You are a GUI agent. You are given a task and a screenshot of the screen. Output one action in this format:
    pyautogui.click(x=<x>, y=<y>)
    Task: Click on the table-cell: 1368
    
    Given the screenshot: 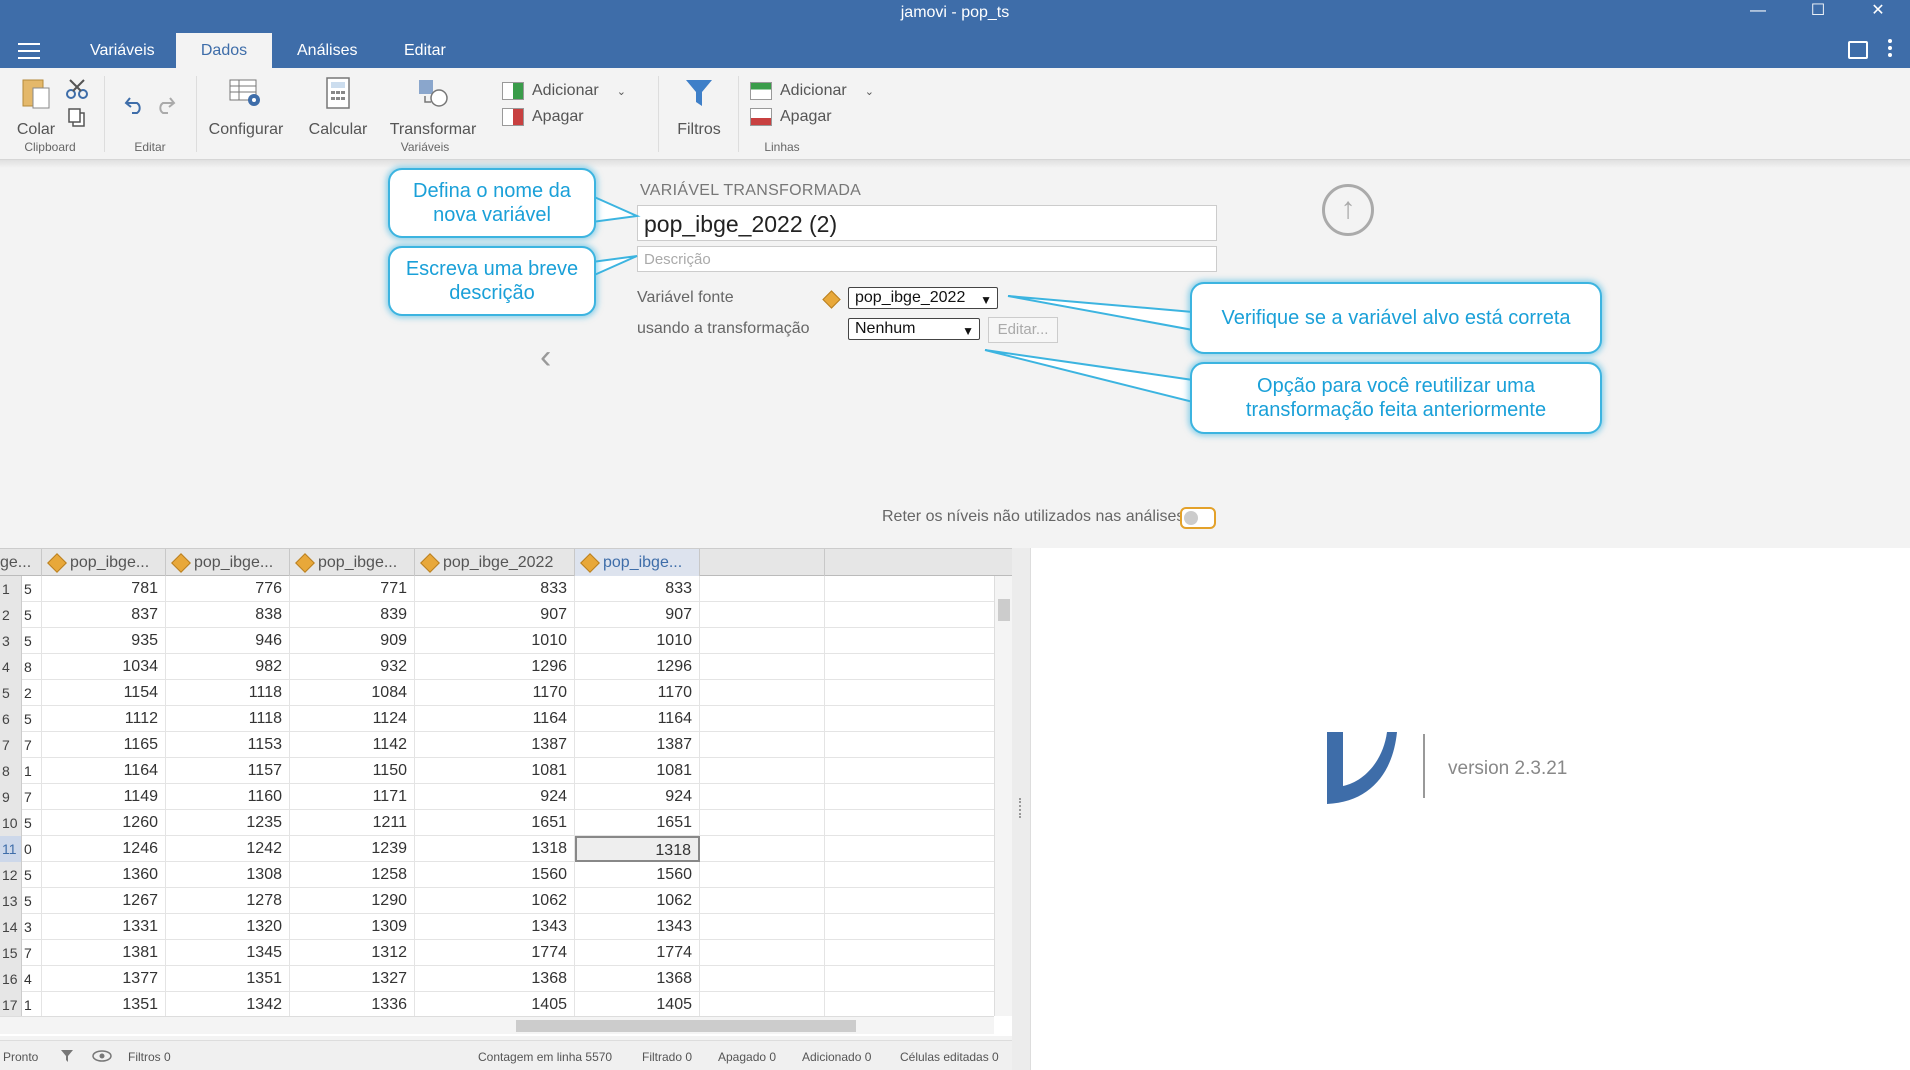 What is the action you would take?
    pyautogui.click(x=495, y=979)
    